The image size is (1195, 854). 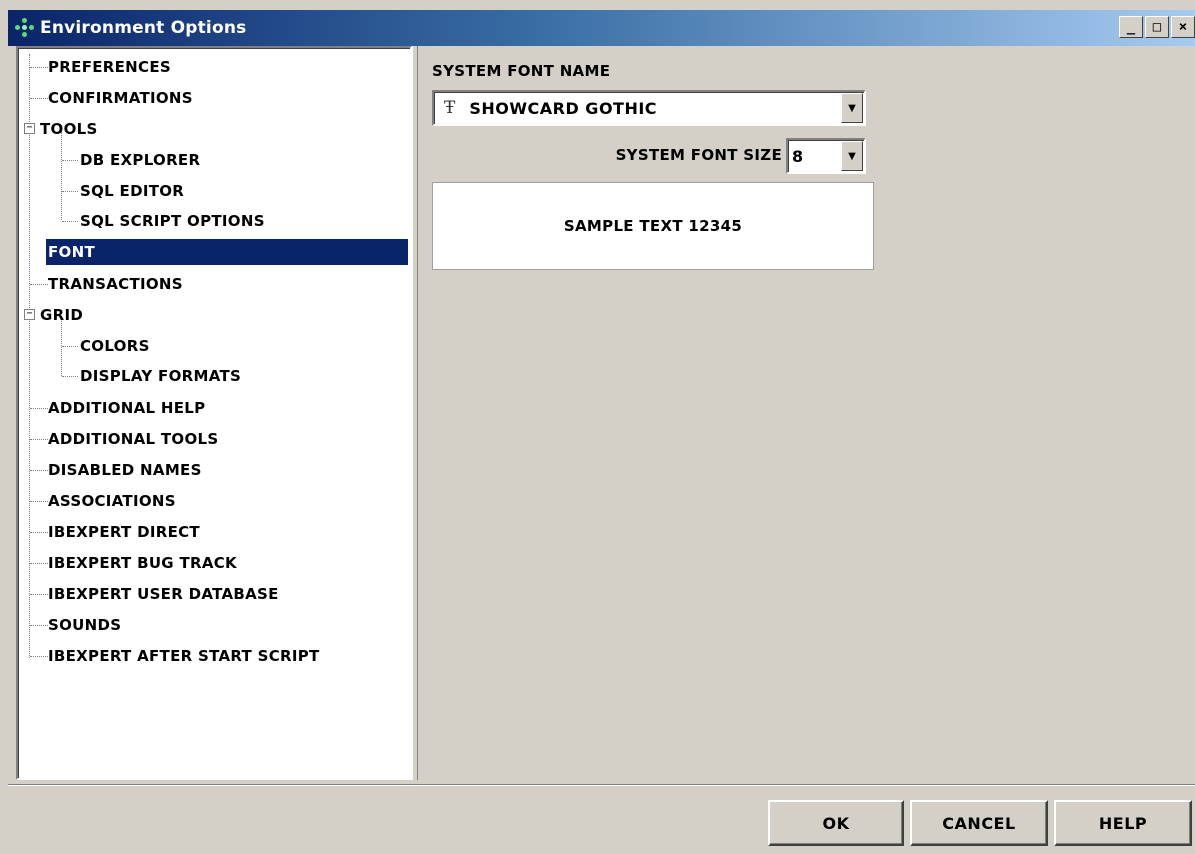 I want to click on tree-item-disabled-names: DISABLED NAMES, so click(x=125, y=470).